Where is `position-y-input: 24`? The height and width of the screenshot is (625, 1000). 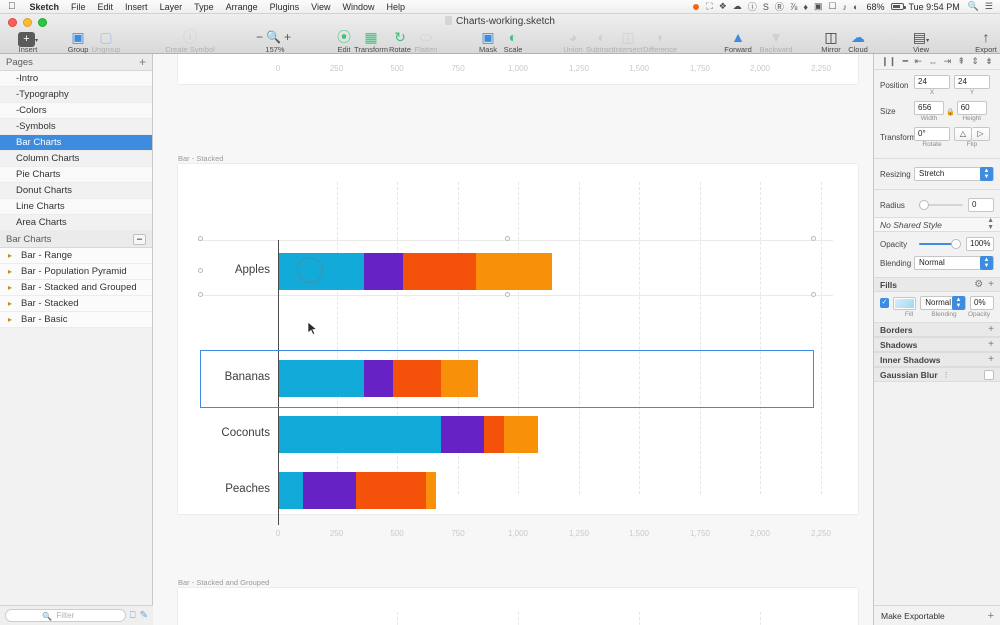 position-y-input: 24 is located at coordinates (972, 82).